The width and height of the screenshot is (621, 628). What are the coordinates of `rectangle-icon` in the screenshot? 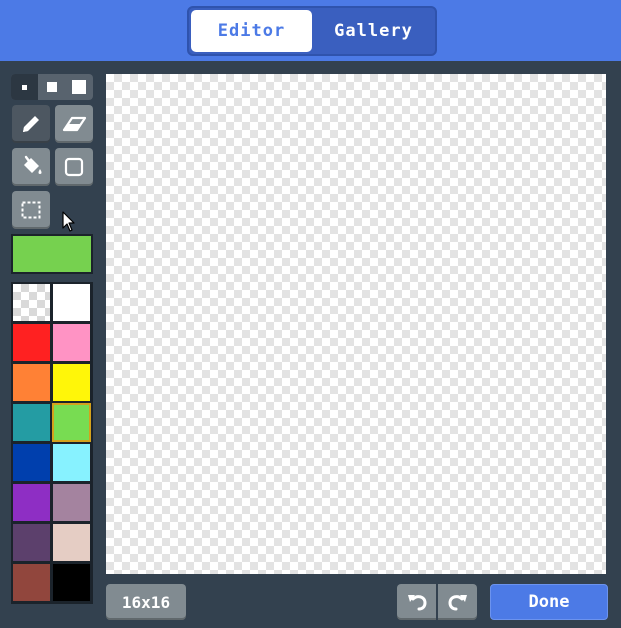 It's located at (74, 167).